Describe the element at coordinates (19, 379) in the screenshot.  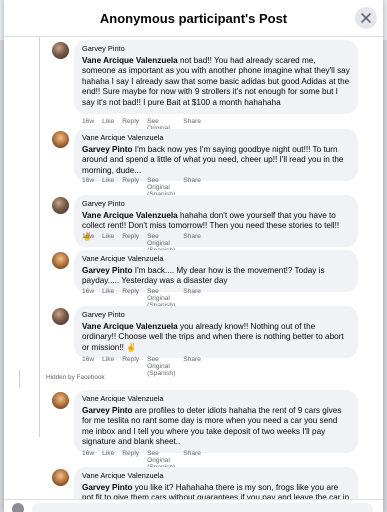
I see `thread-line-secondary` at that location.